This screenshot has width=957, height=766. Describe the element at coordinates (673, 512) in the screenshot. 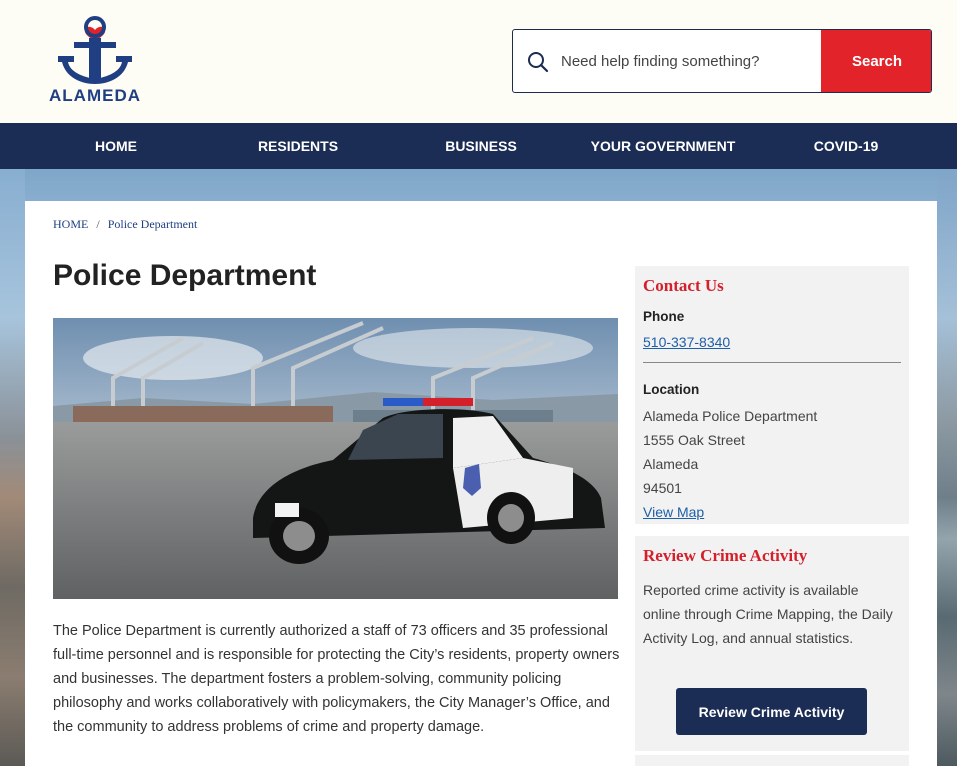

I see `view-map-link: View Map` at that location.